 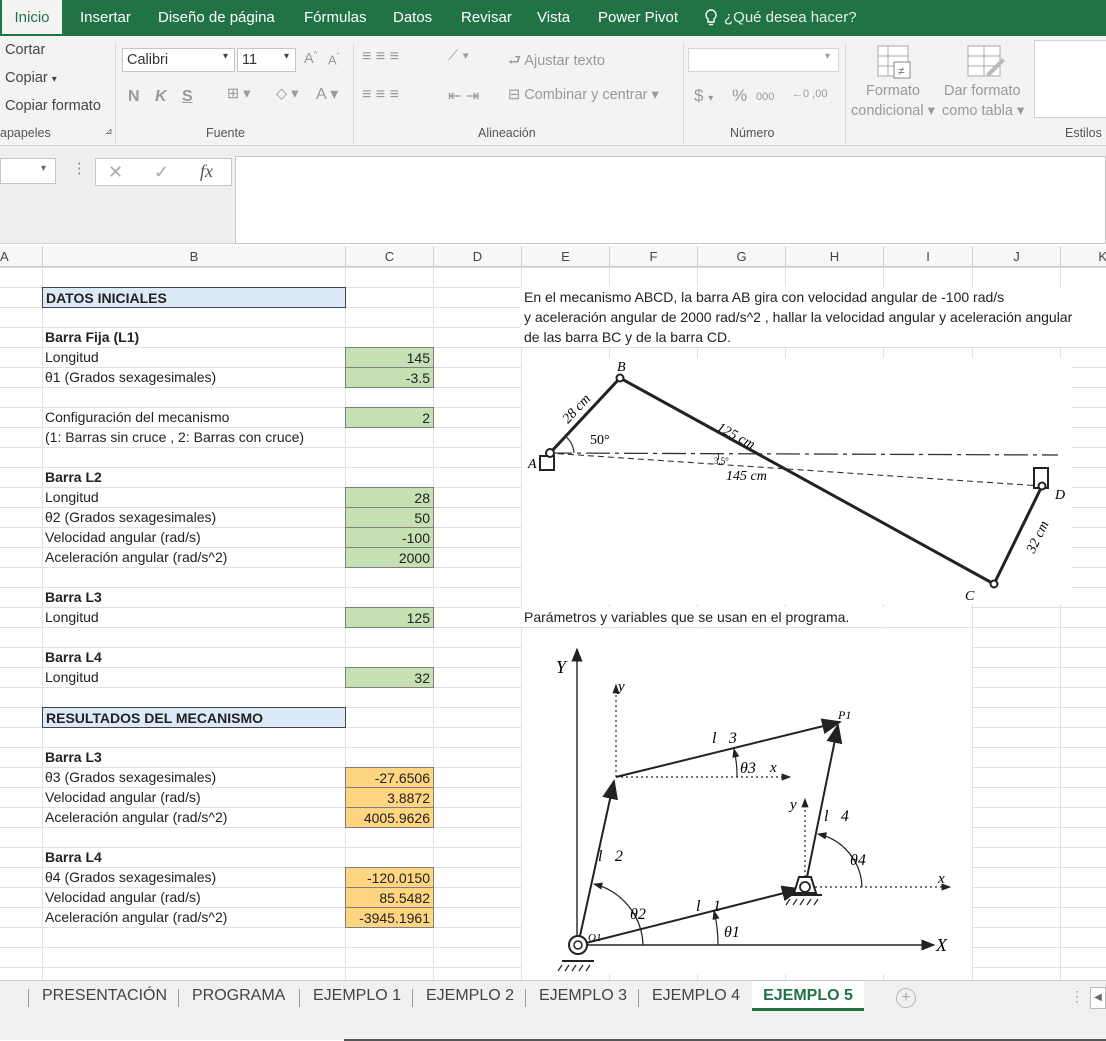 What do you see at coordinates (389, 357) in the screenshot?
I see `l1-longitud-value: 145` at bounding box center [389, 357].